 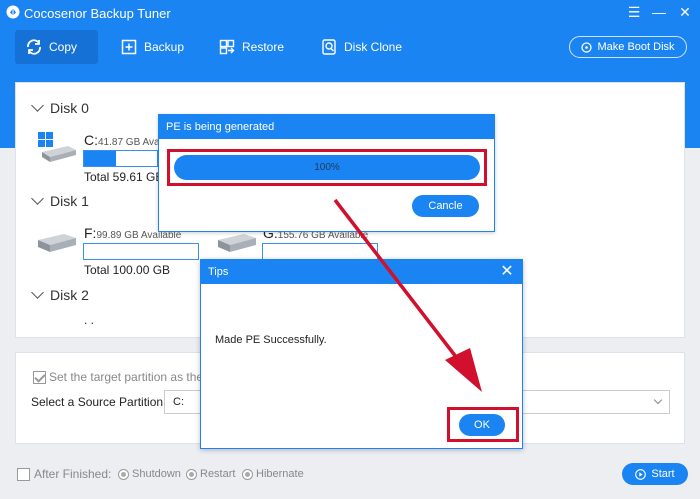 What do you see at coordinates (120, 158) in the screenshot?
I see `partition-c-usage-bar` at bounding box center [120, 158].